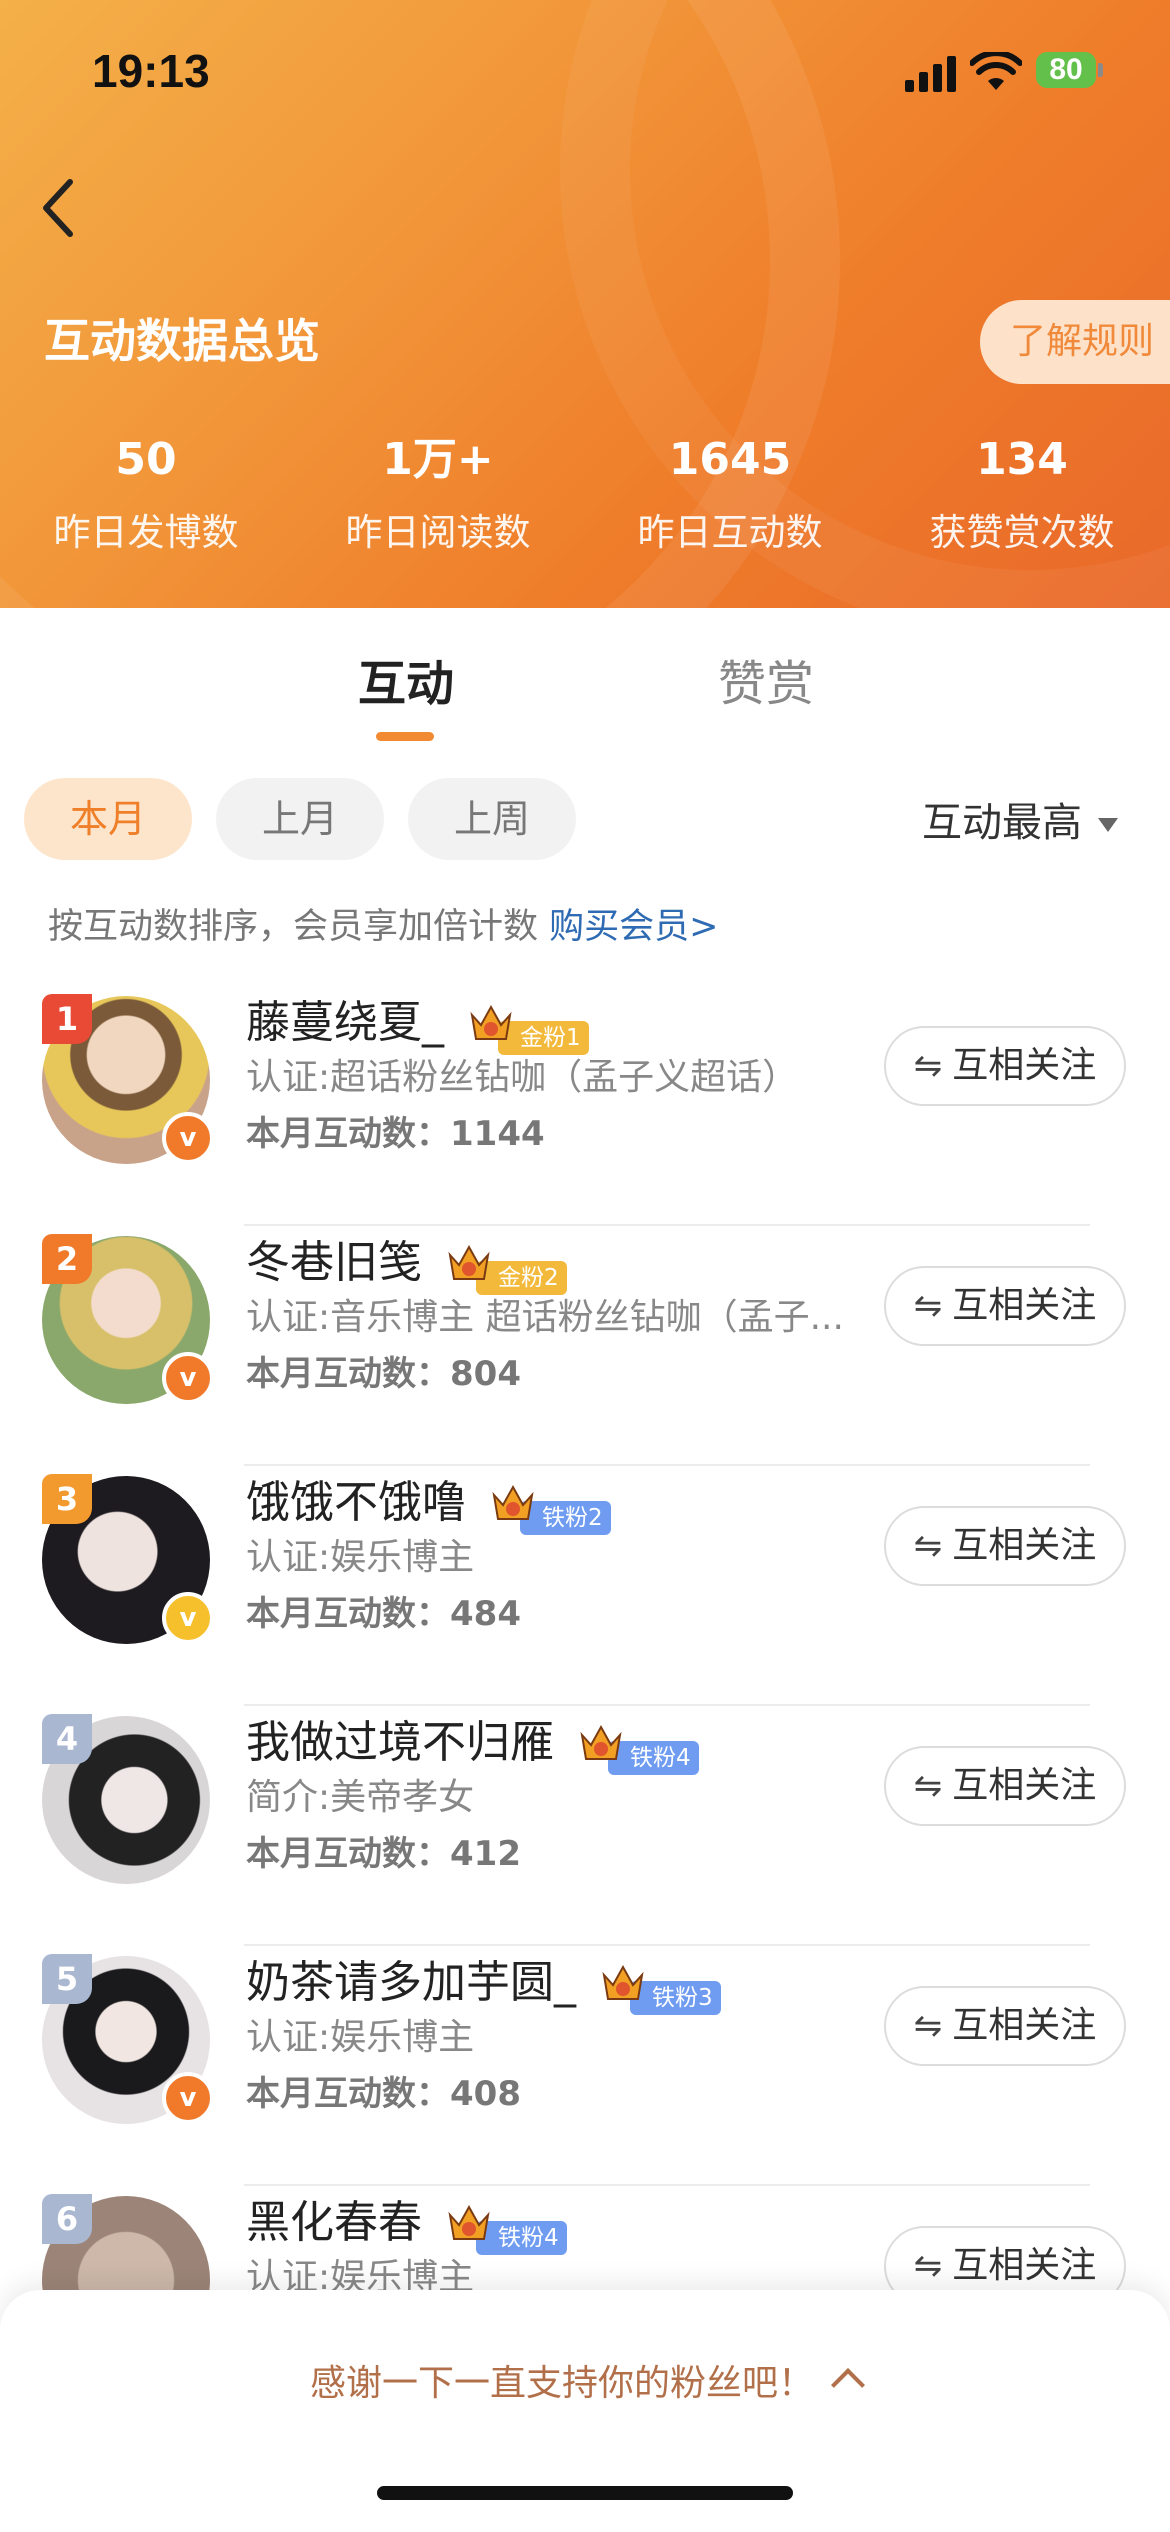 The height and width of the screenshot is (2532, 1170). What do you see at coordinates (585, 75) in the screenshot?
I see `status-bar: 19:13 80` at bounding box center [585, 75].